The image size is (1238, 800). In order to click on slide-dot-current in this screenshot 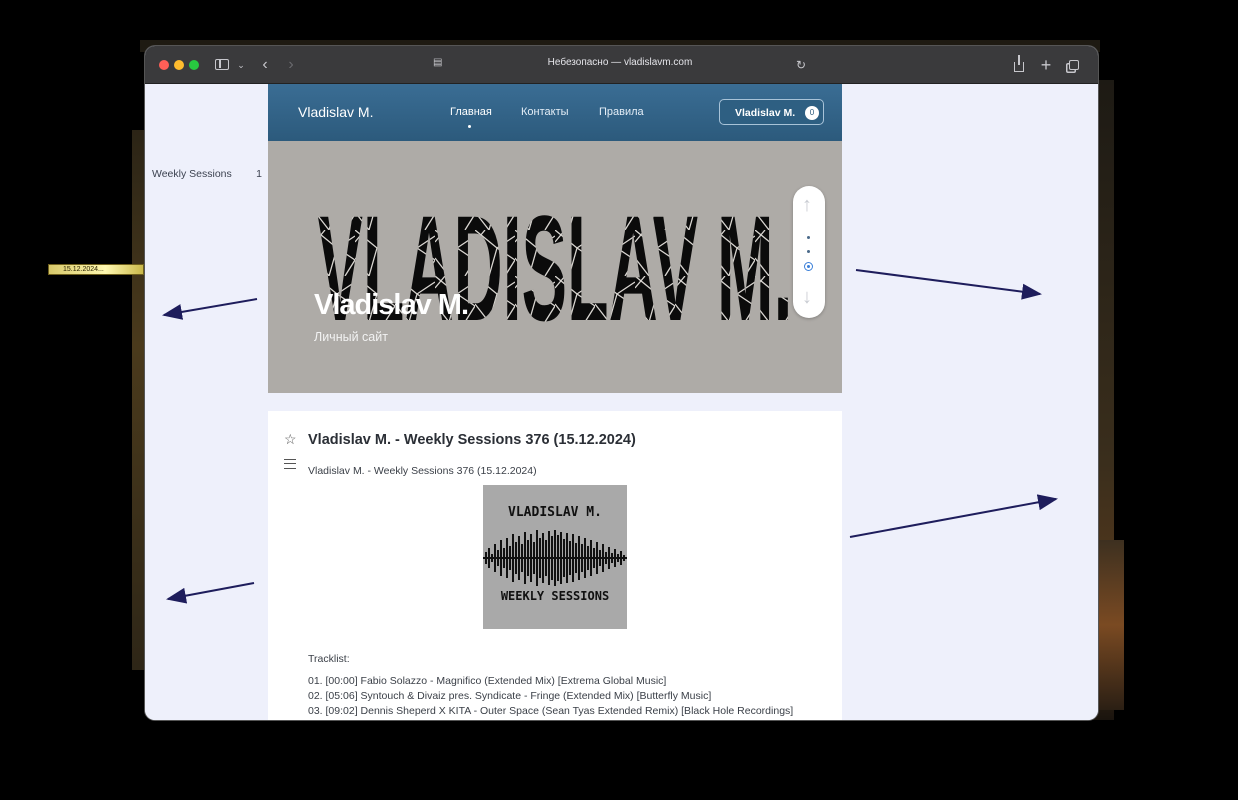, I will do `click(808, 266)`.